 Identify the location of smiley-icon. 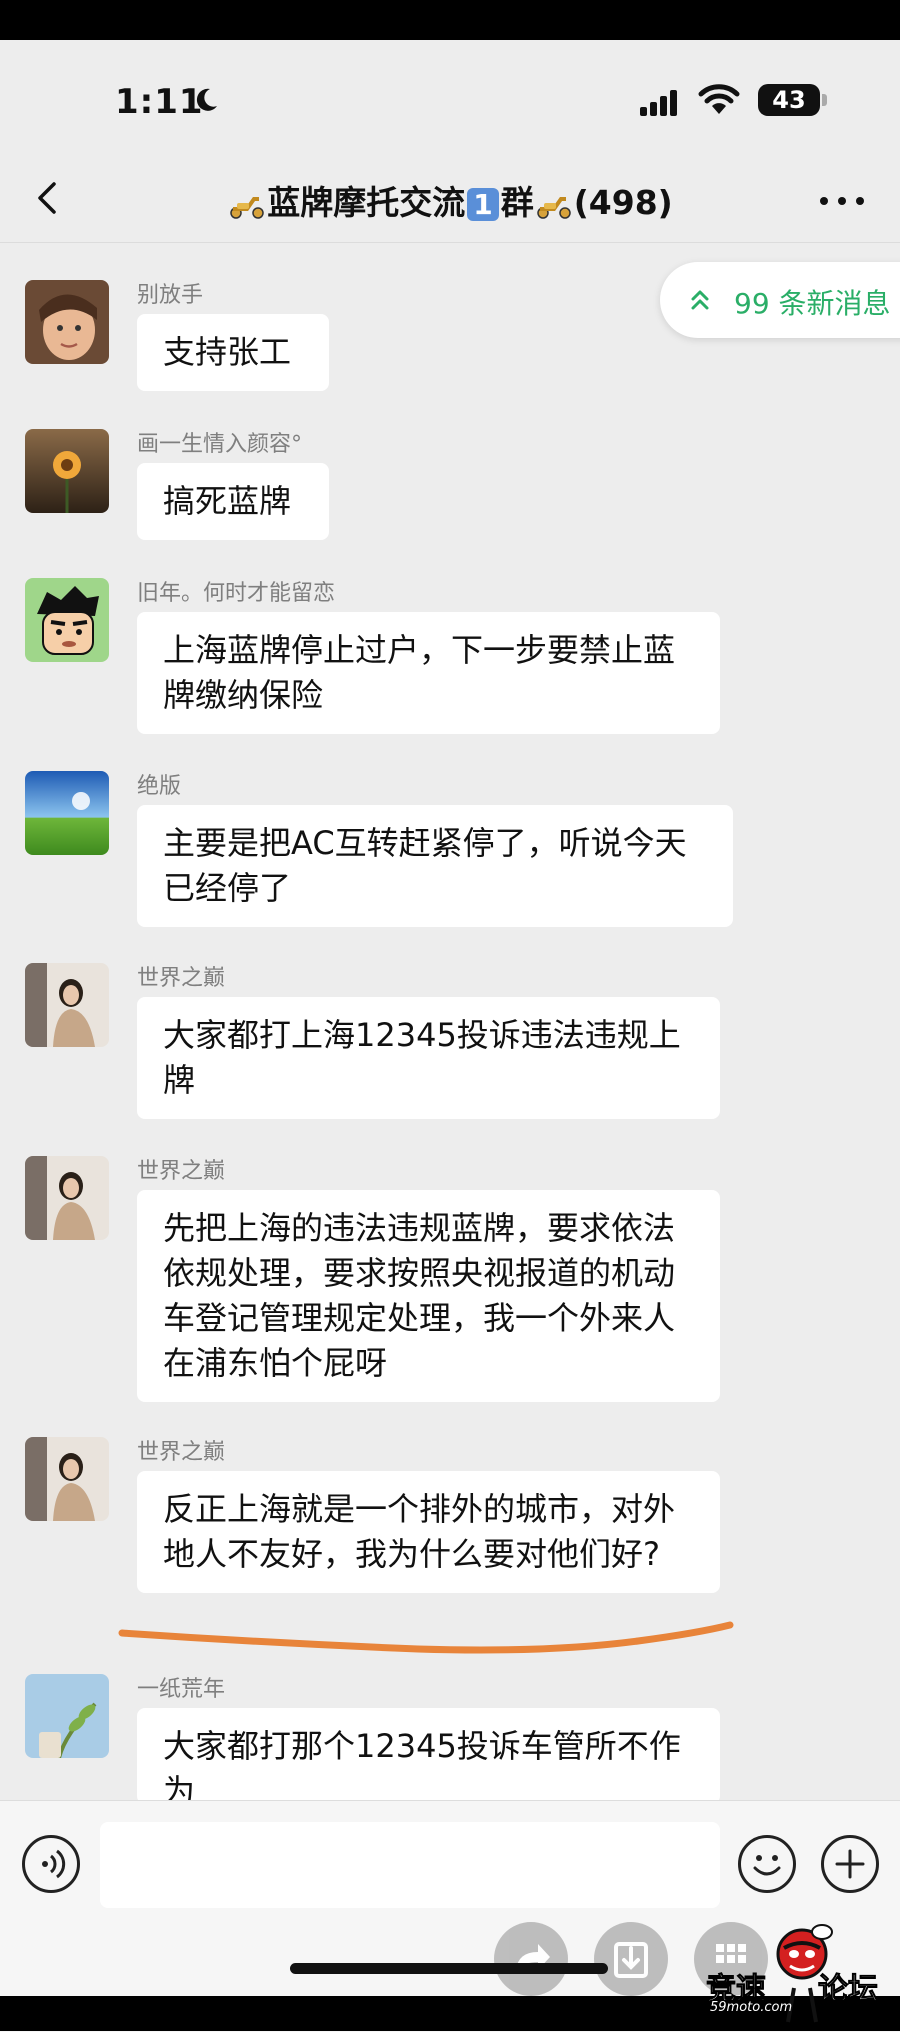
(767, 1865).